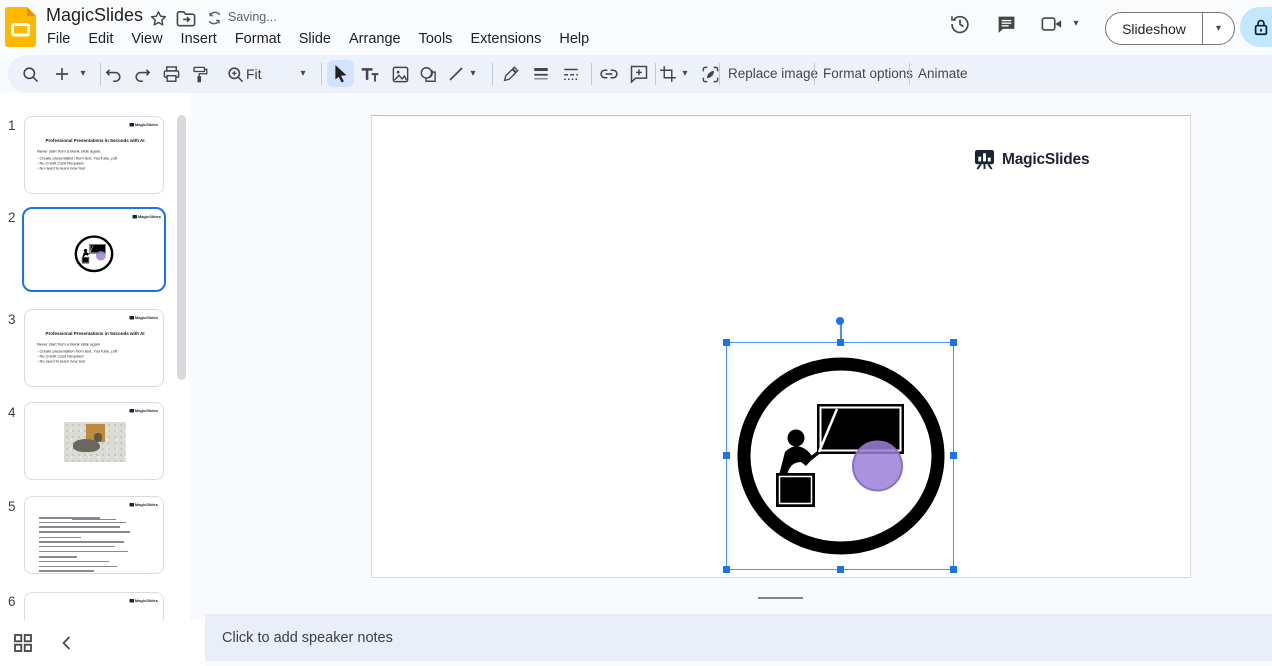 The image size is (1272, 666). I want to click on menu-insert: Insert, so click(199, 39).